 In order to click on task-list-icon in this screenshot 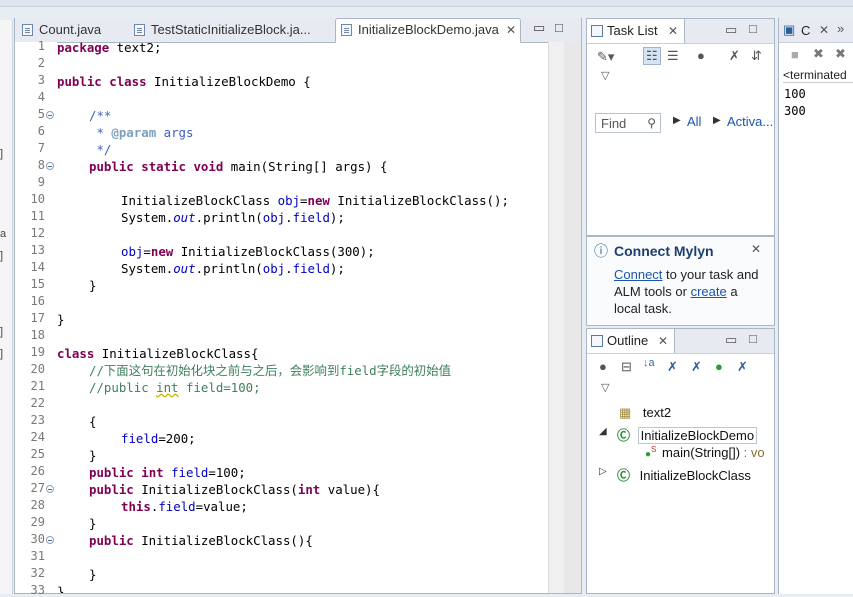, I will do `click(597, 31)`.